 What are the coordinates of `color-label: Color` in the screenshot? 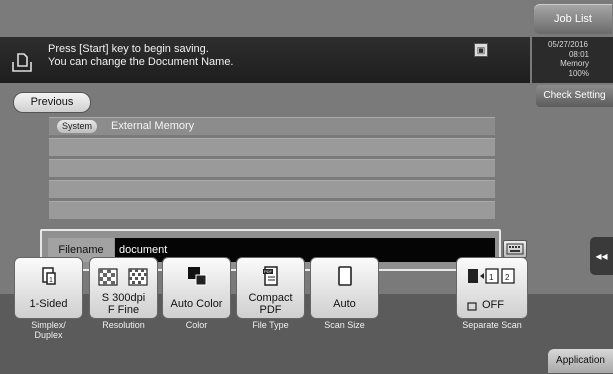 It's located at (196, 325).